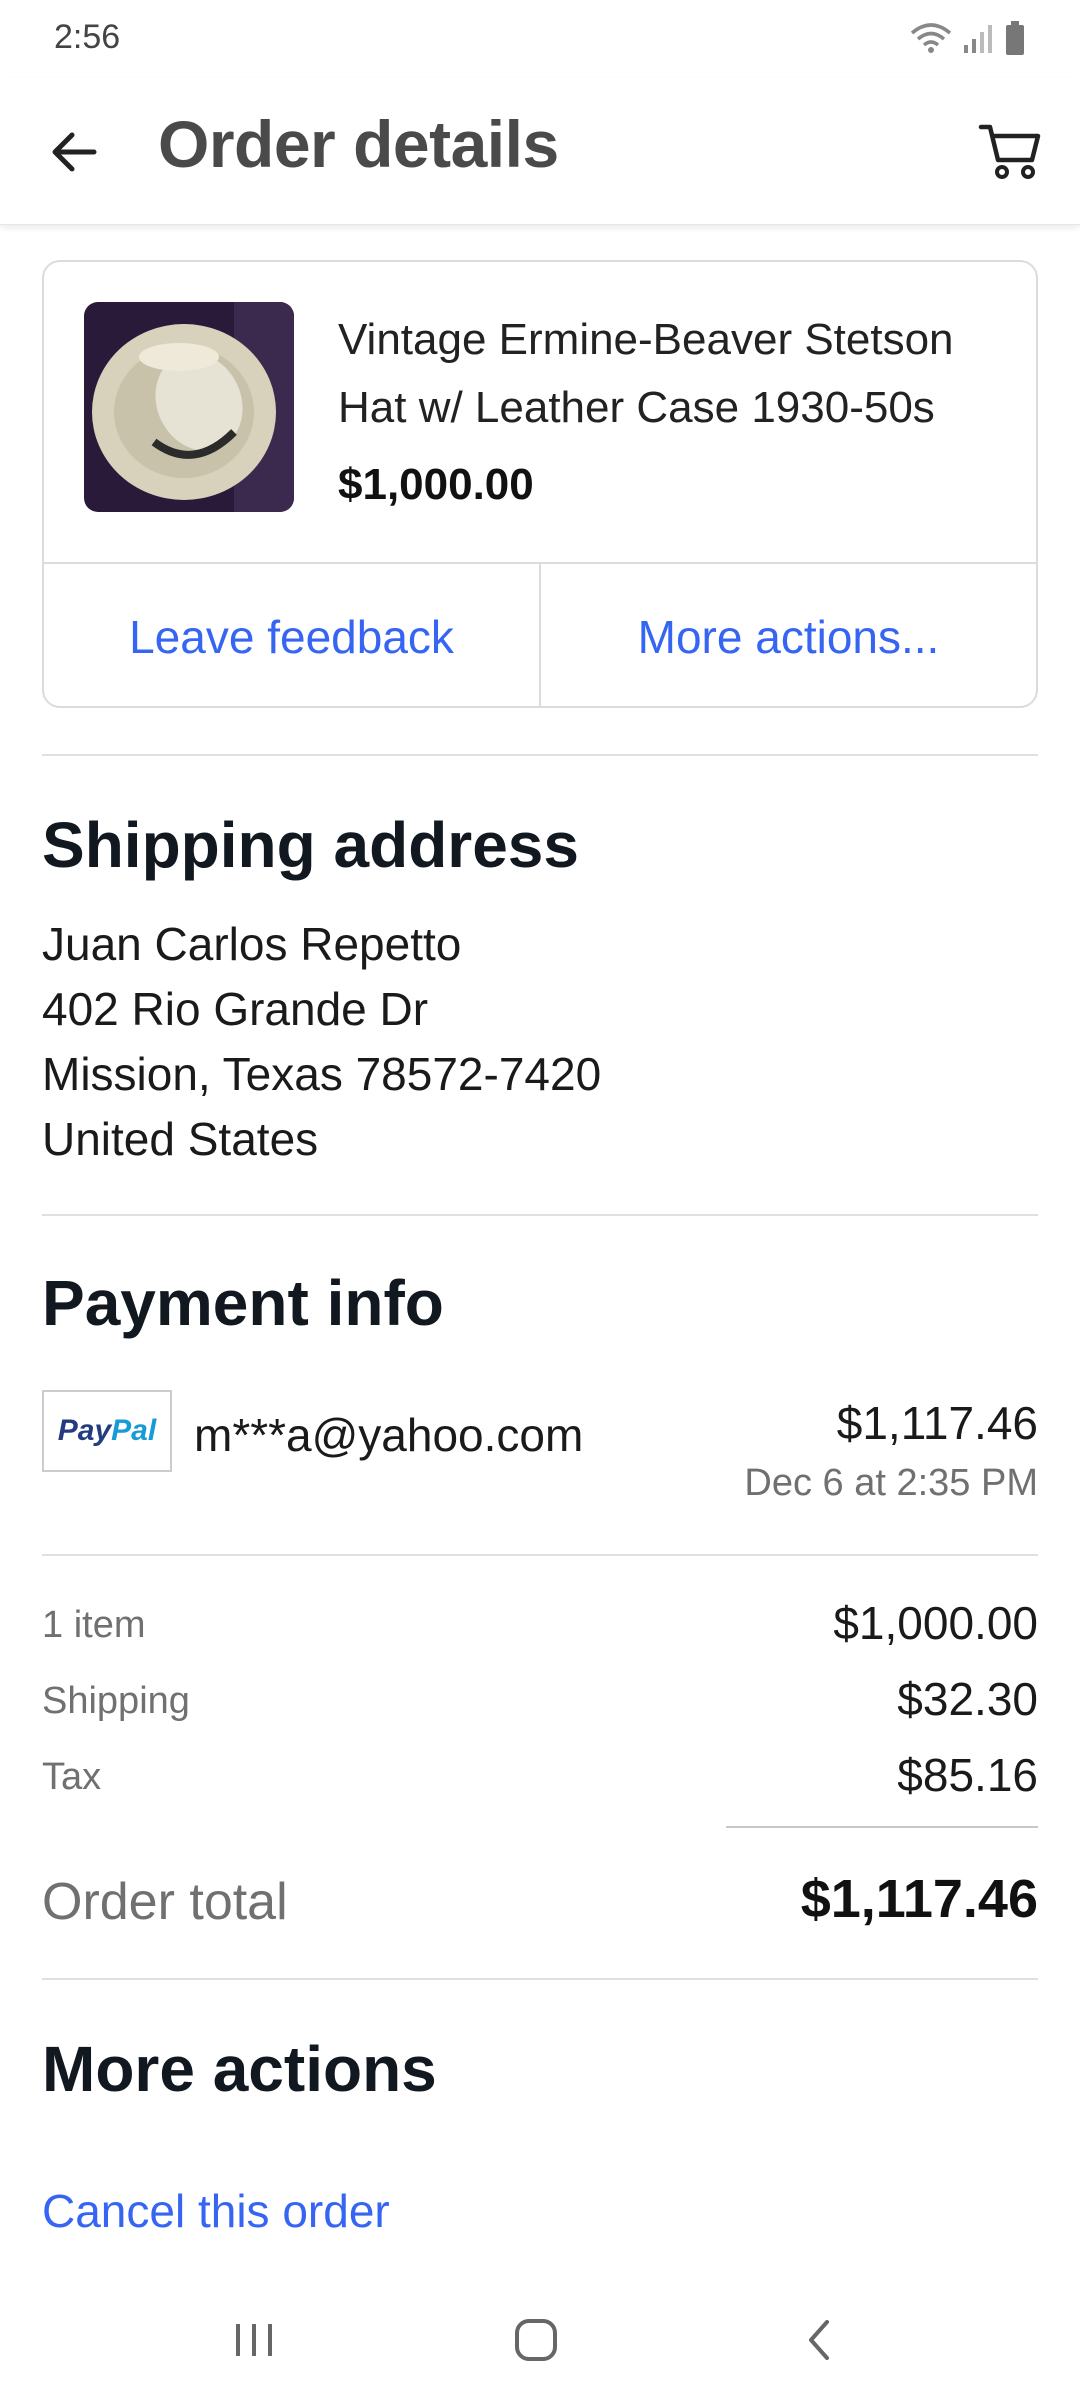  I want to click on home-button, so click(536, 2340).